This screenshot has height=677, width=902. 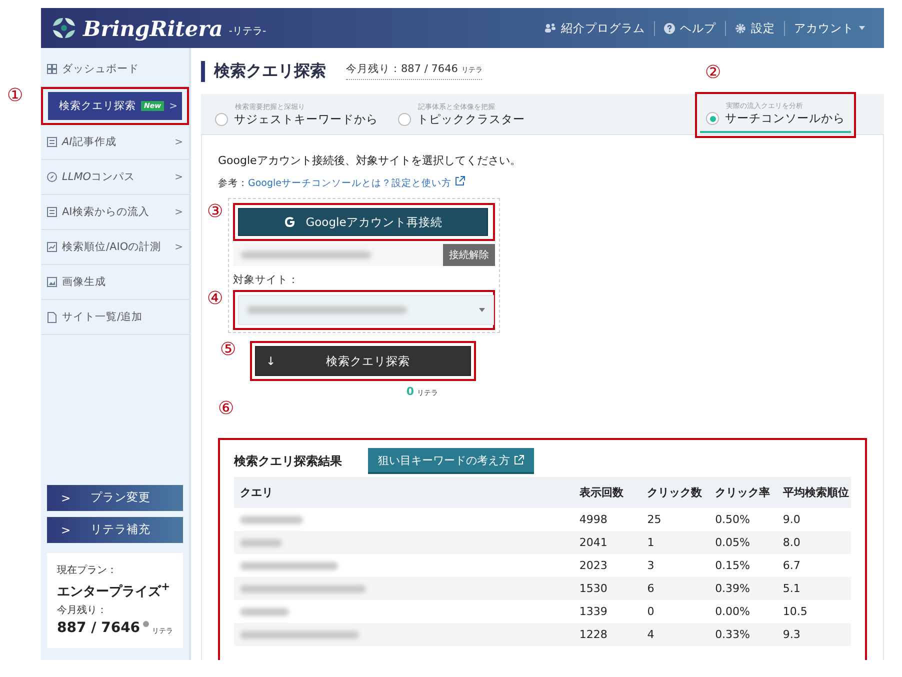 I want to click on remaining-value: 887 / 7646, so click(x=98, y=628).